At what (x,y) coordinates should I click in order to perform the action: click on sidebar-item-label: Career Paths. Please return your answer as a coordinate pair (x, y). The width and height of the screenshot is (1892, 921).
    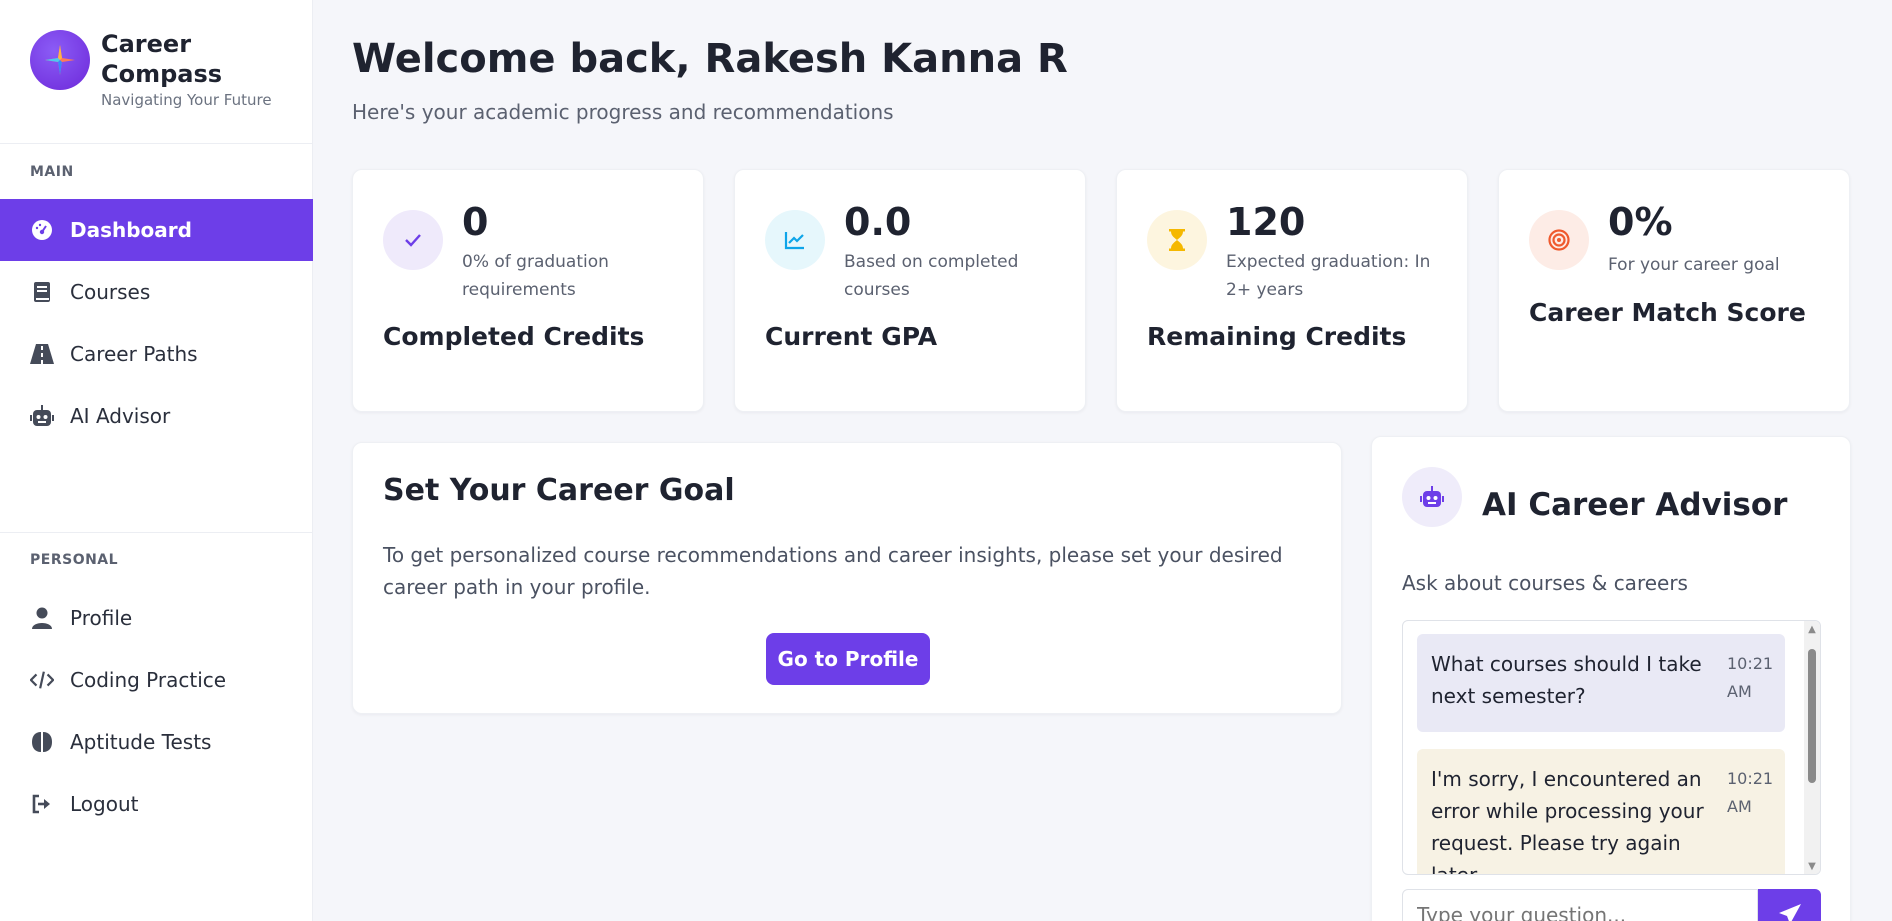
    Looking at the image, I should click on (134, 354).